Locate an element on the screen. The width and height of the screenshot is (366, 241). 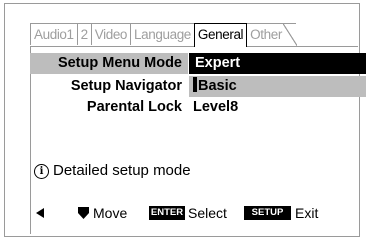
help-text: i Detailed setup mode is located at coordinates (112, 170).